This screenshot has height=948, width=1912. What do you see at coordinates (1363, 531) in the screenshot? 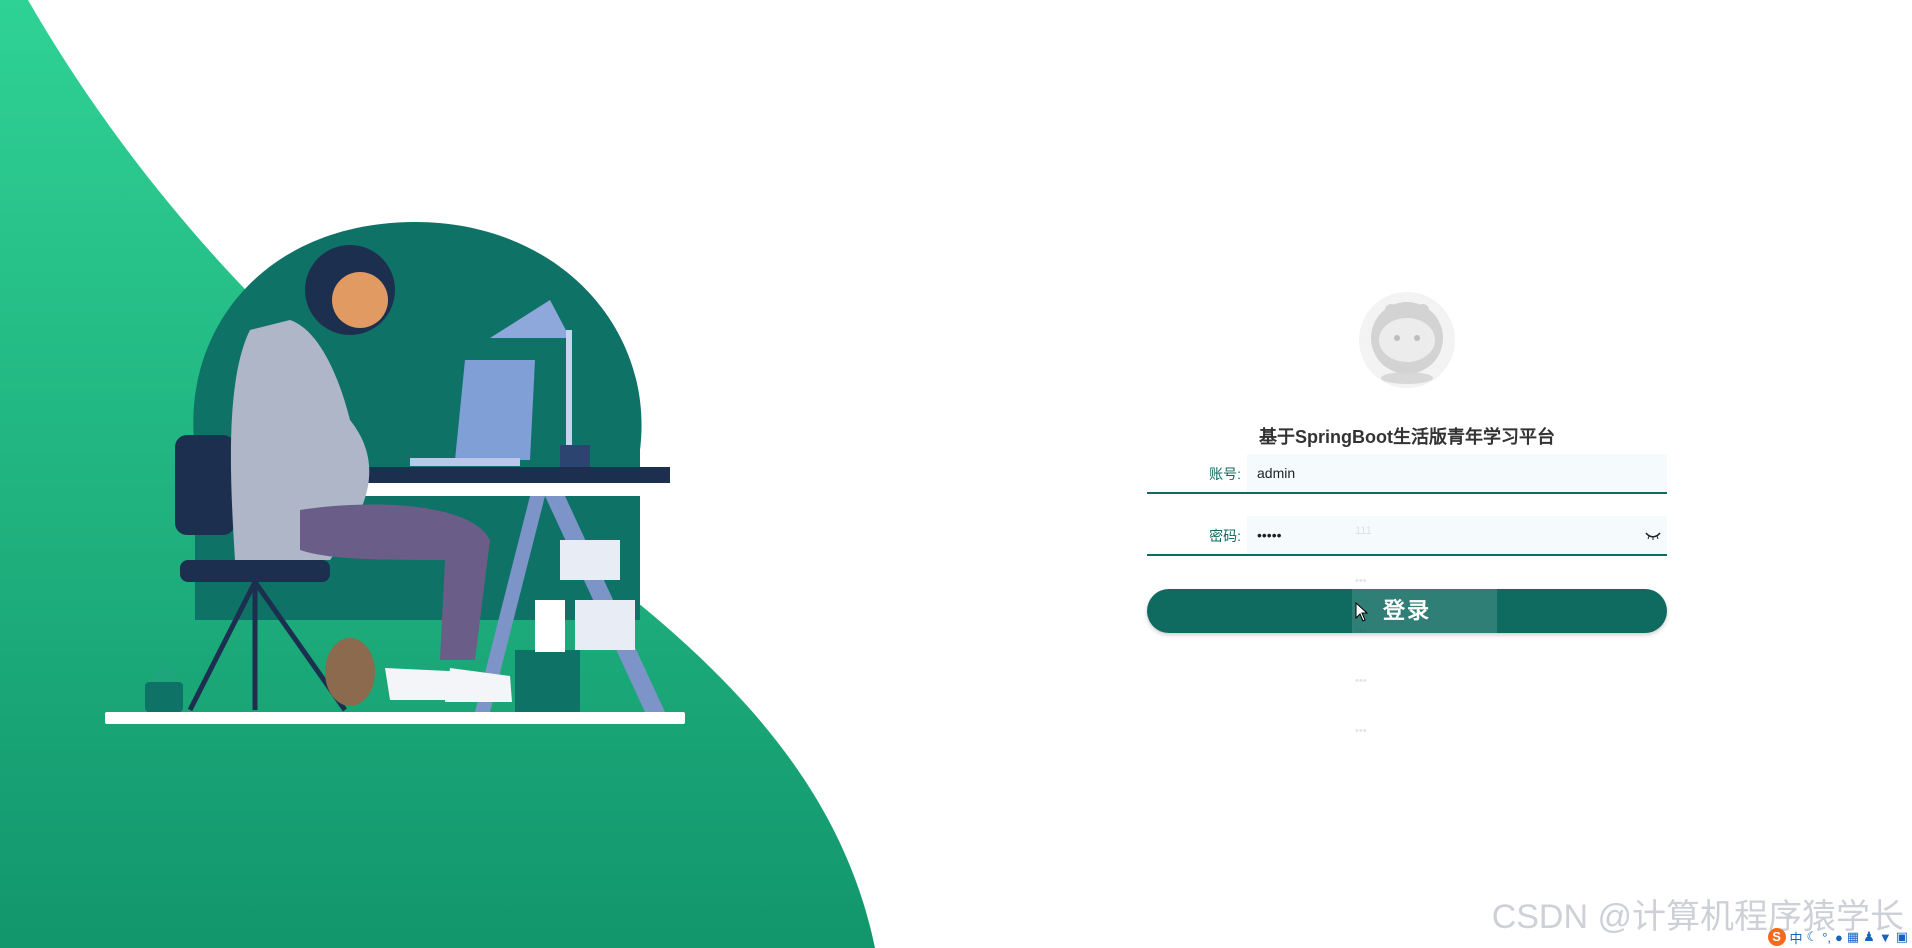
I see `ghost-item: 111` at bounding box center [1363, 531].